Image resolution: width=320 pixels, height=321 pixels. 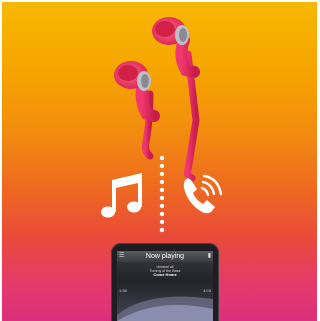 I want to click on menu-icon: ☰, so click(x=122, y=256).